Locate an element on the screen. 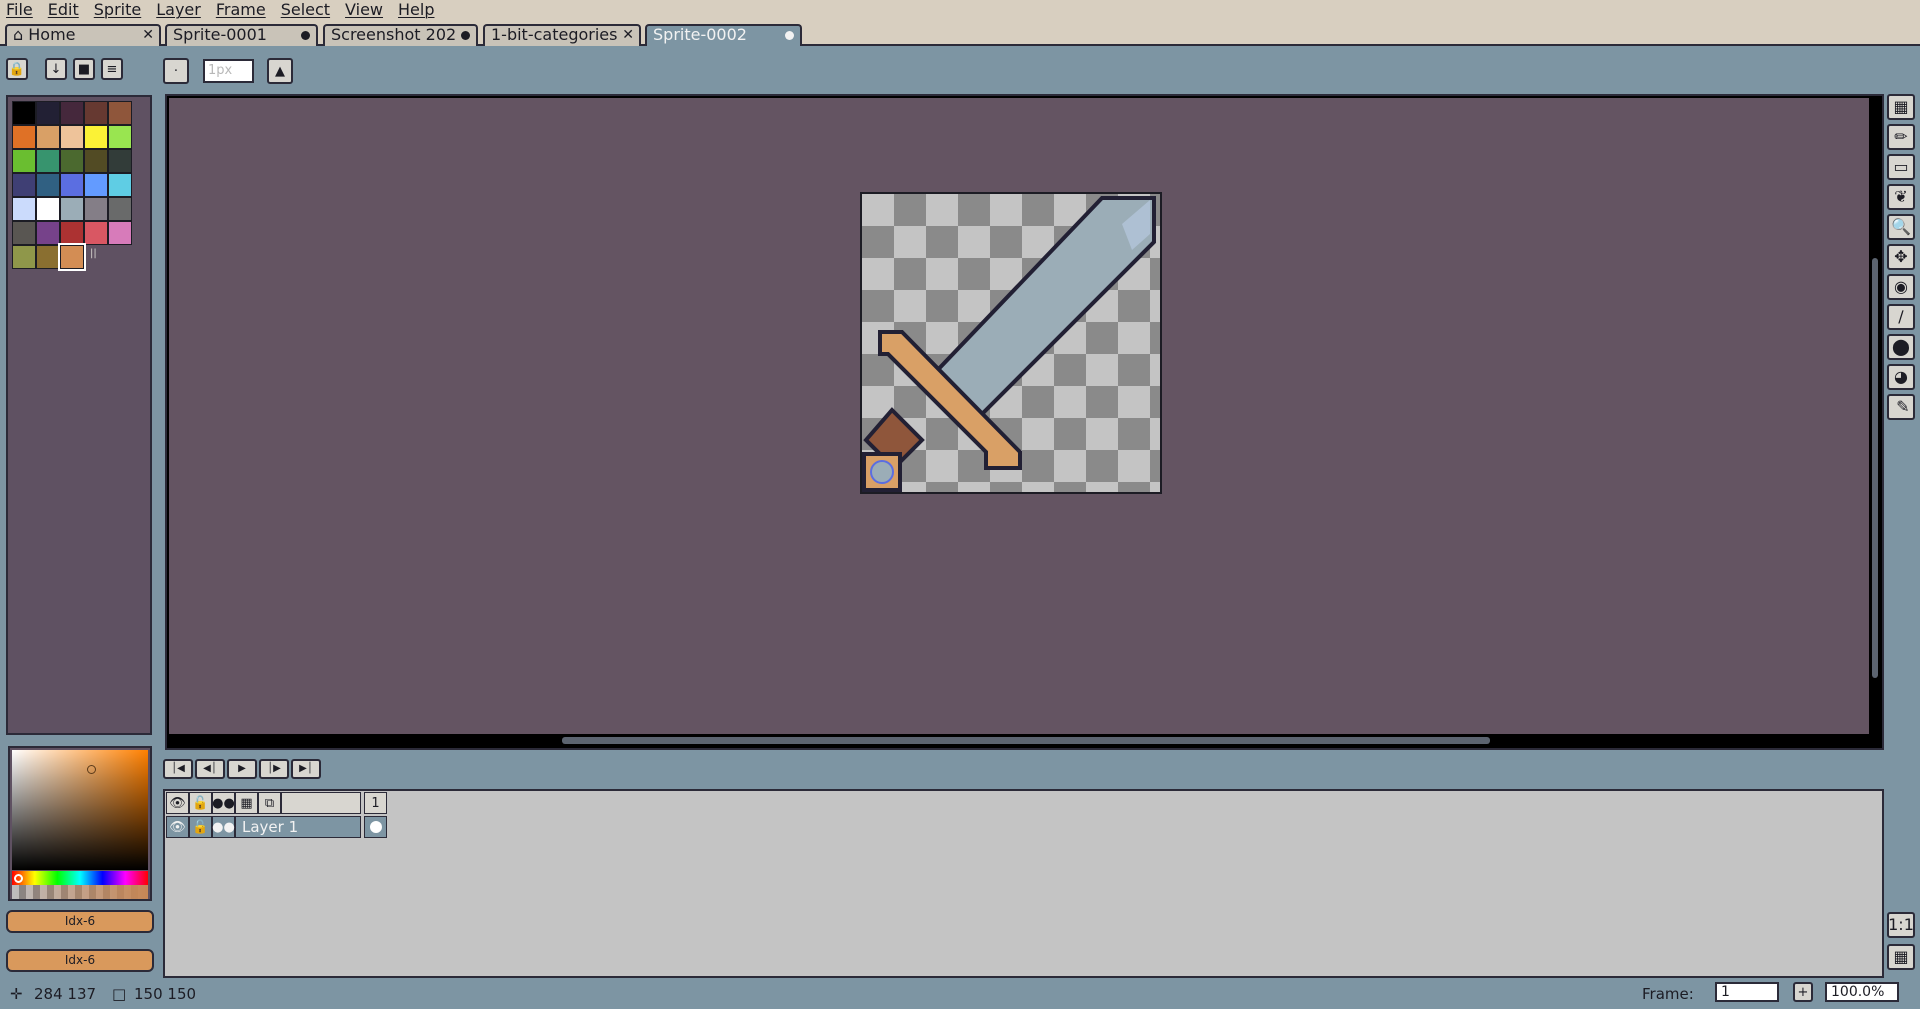  sort-down-icon: ↓ is located at coordinates (56, 69).